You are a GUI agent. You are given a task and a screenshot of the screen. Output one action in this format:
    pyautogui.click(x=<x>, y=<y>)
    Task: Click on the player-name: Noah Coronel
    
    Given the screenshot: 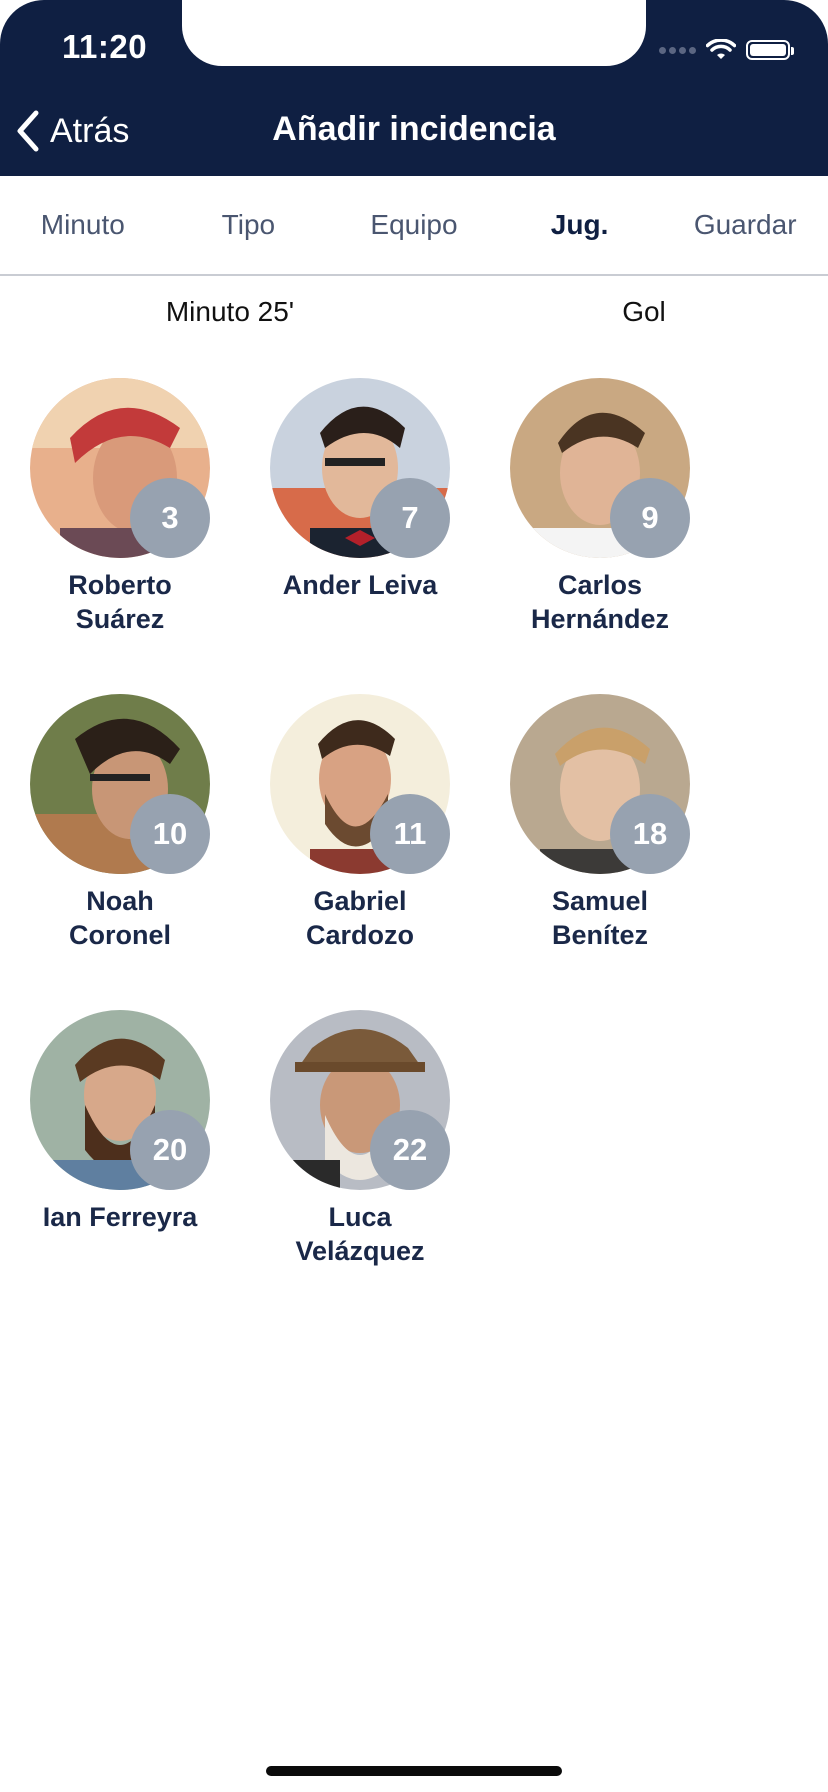 What is the action you would take?
    pyautogui.click(x=120, y=918)
    